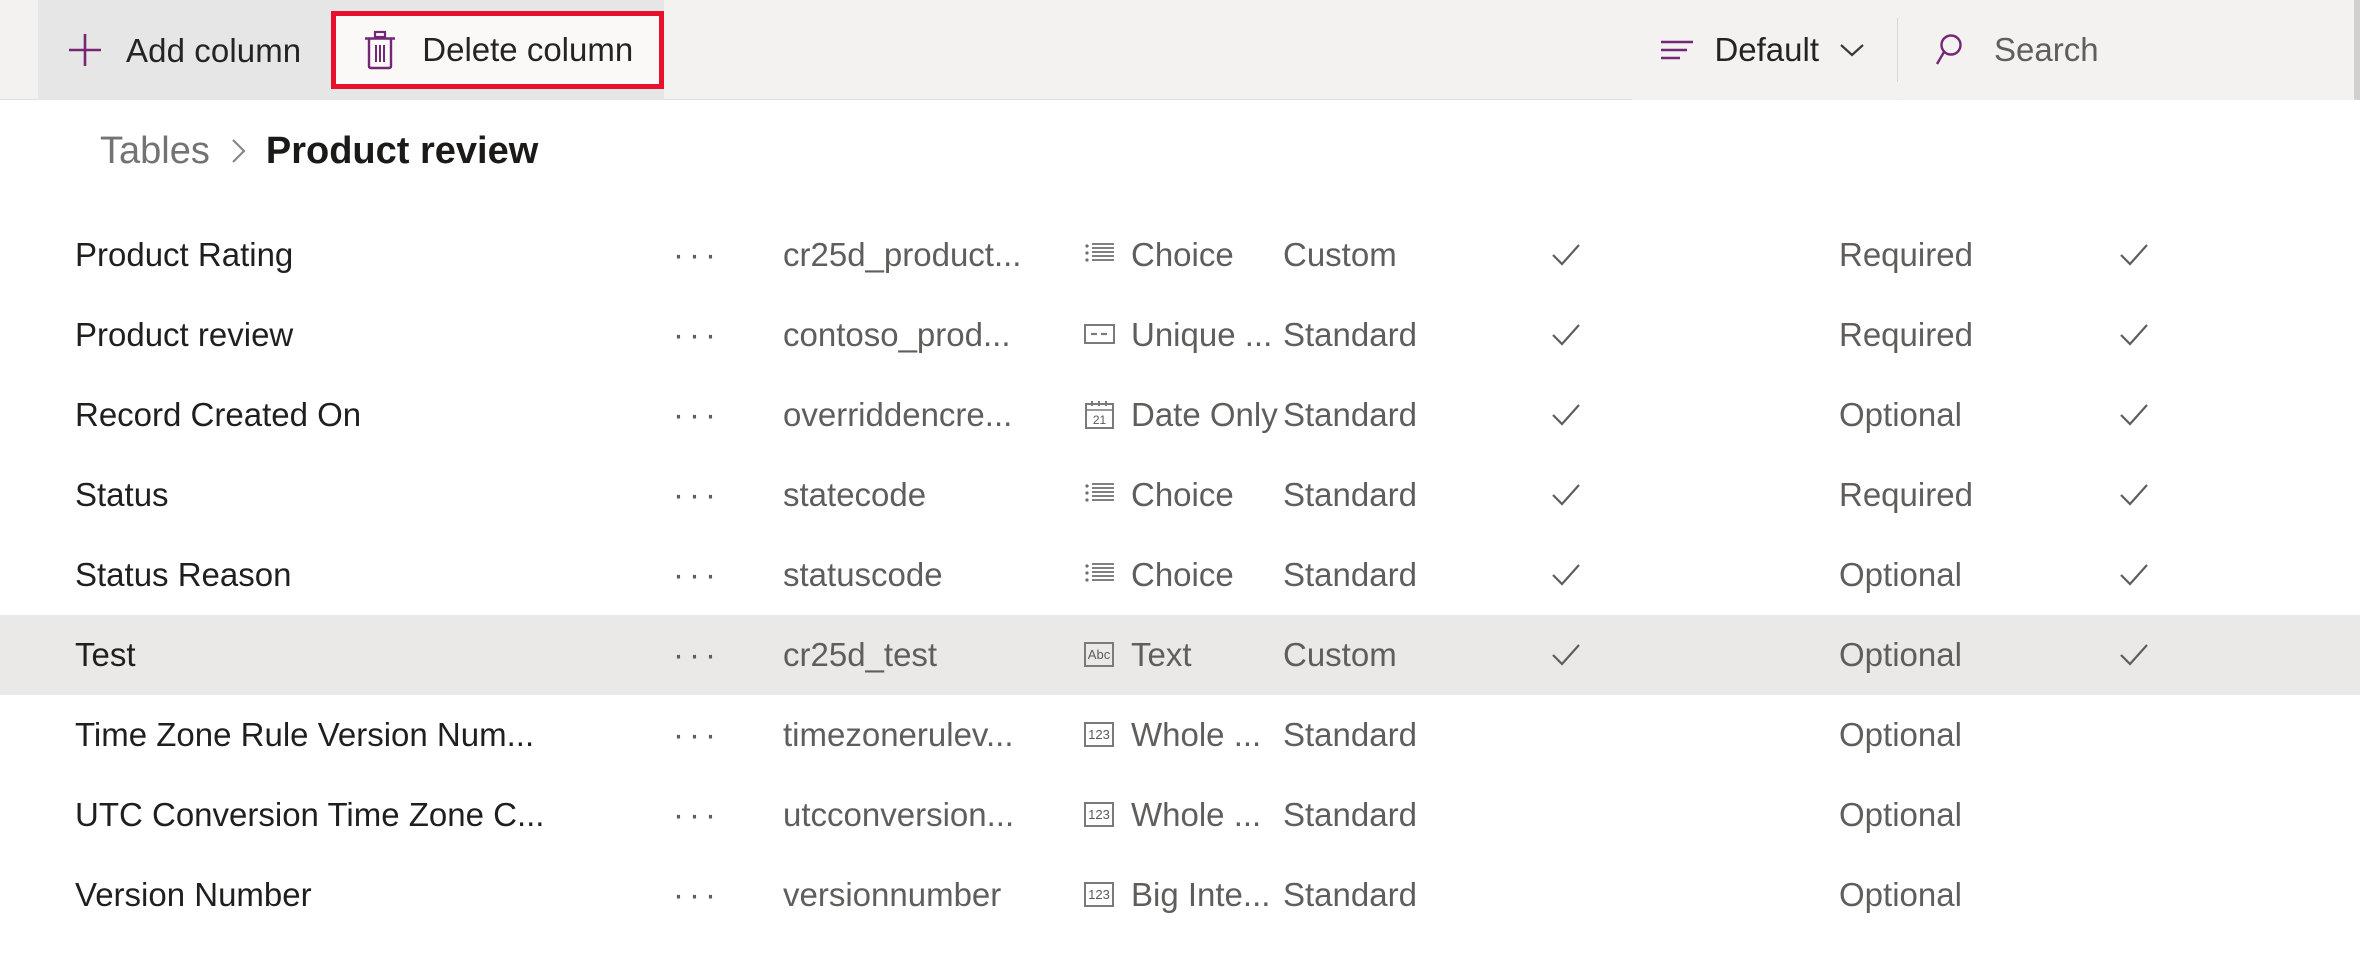  I want to click on chevron-down-icon, so click(1852, 50).